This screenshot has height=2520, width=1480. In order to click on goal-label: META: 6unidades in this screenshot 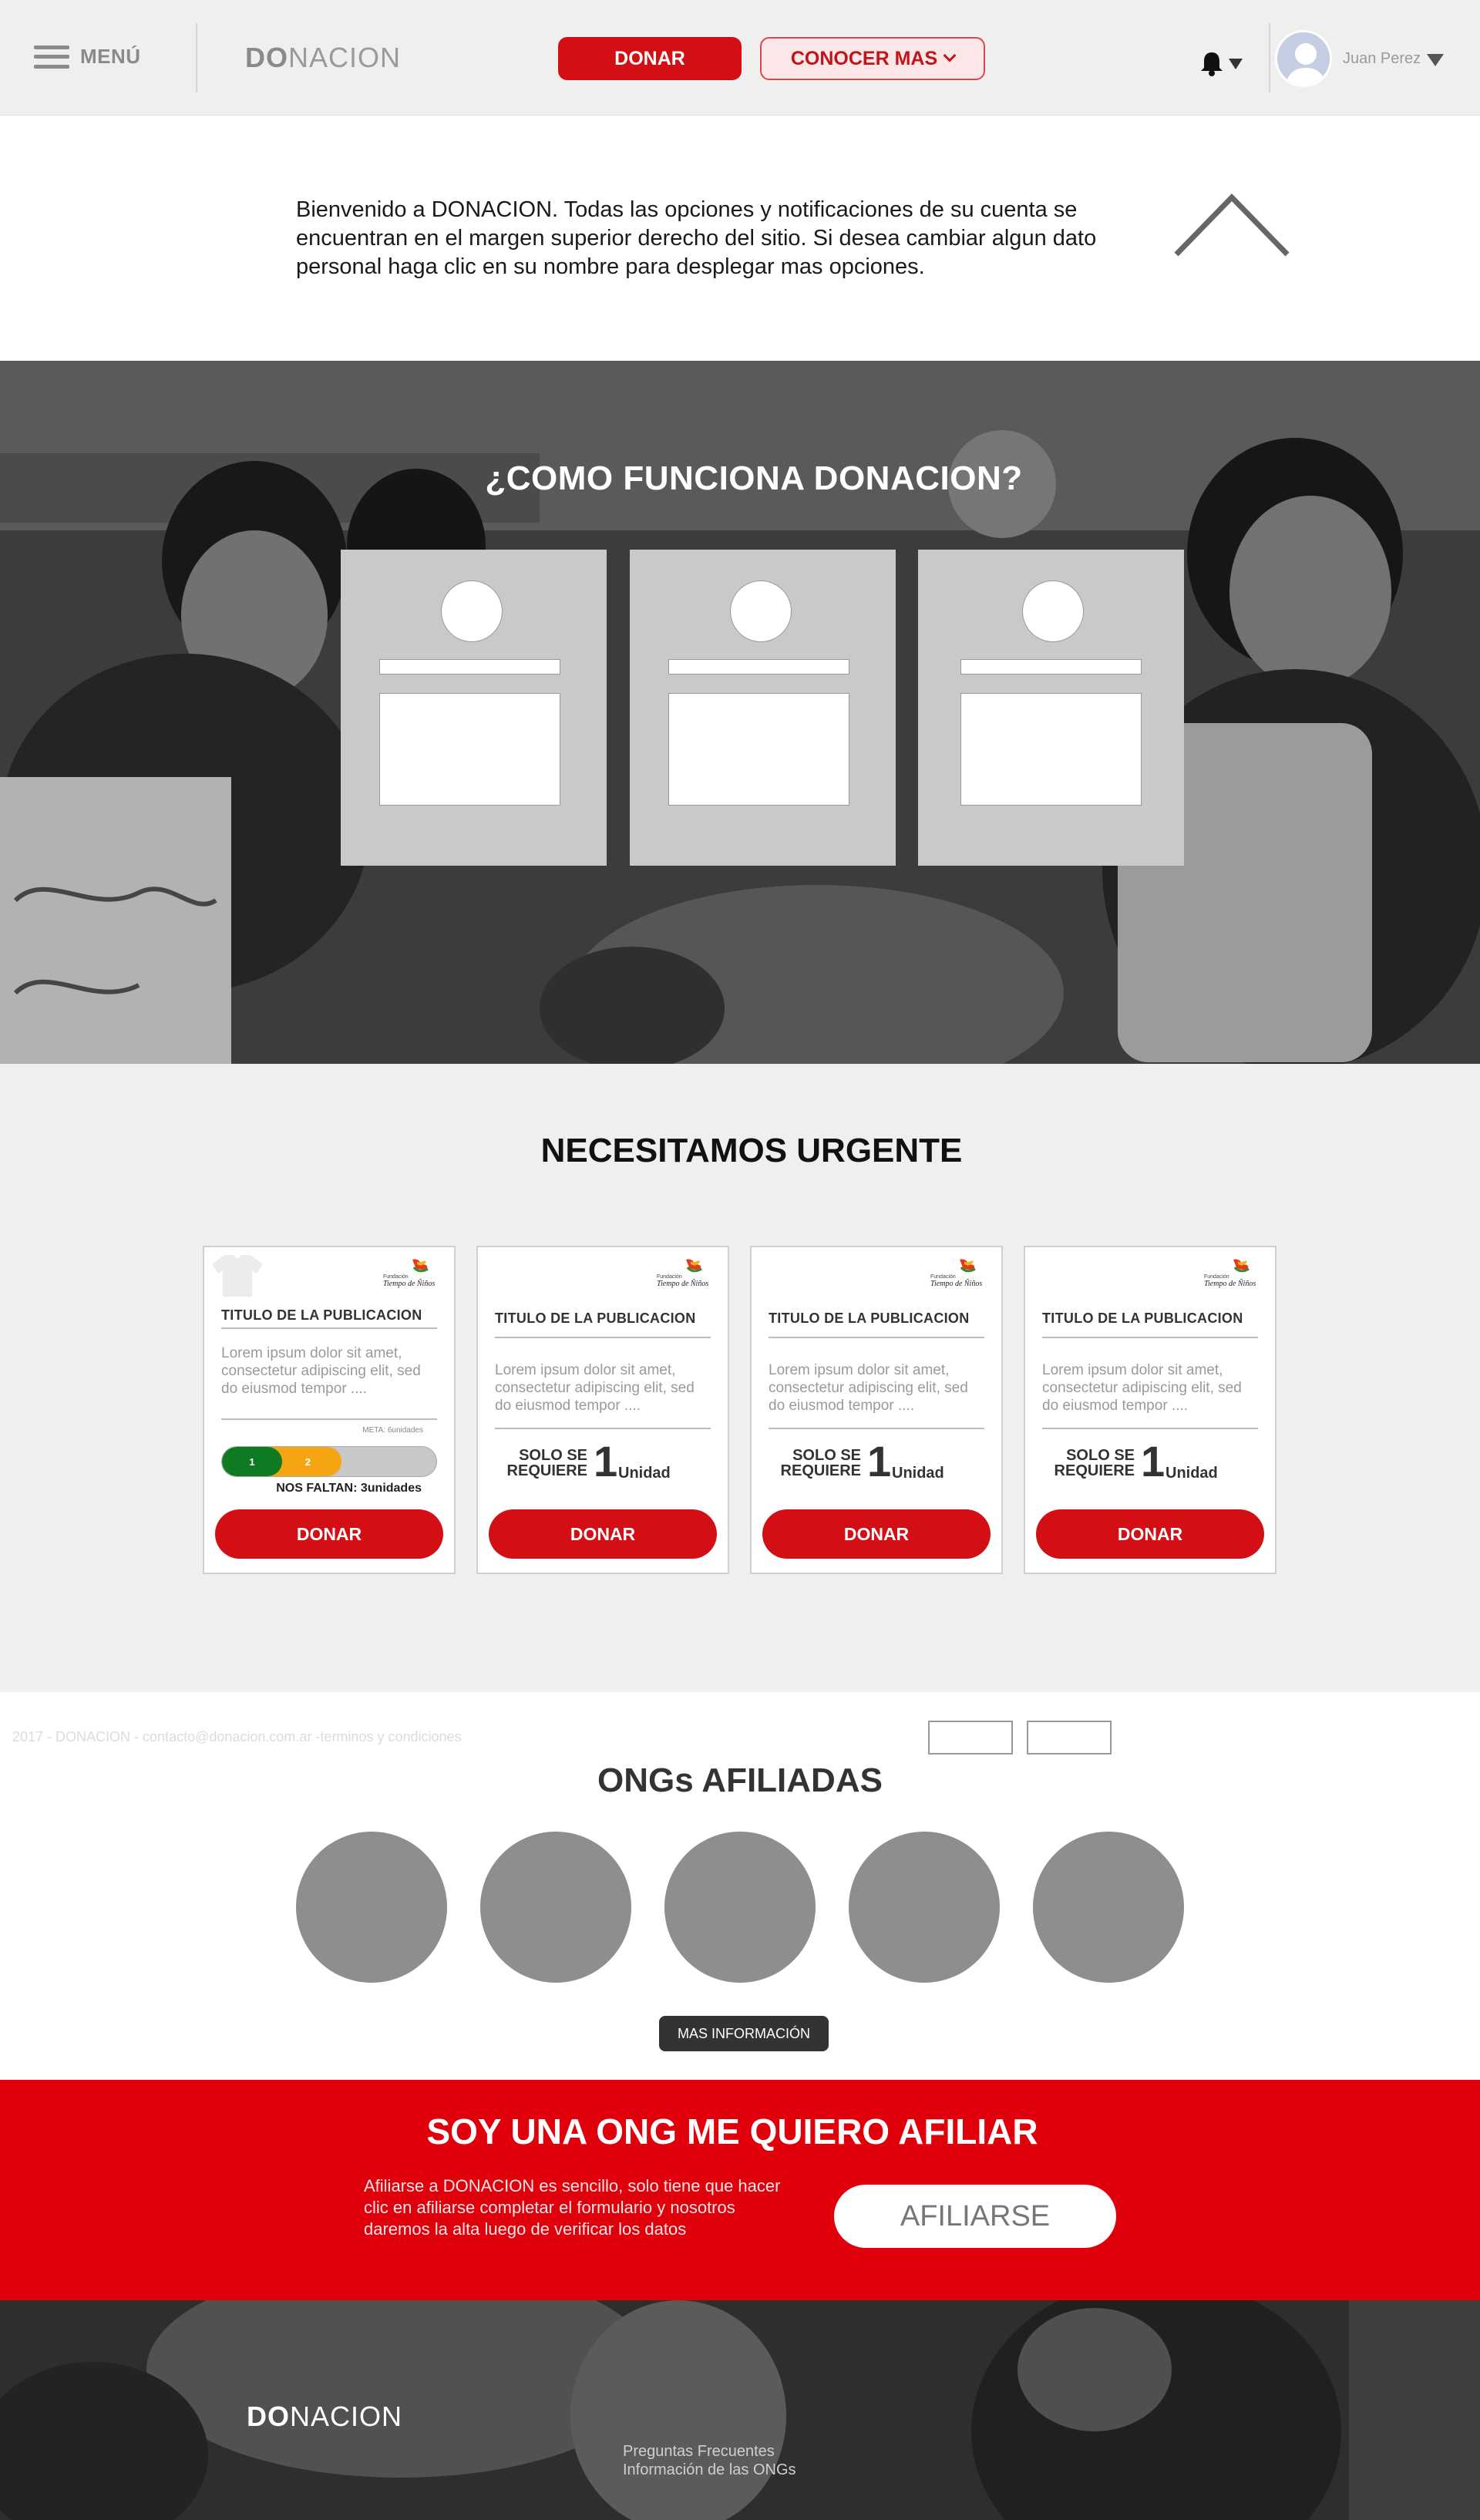, I will do `click(393, 1431)`.